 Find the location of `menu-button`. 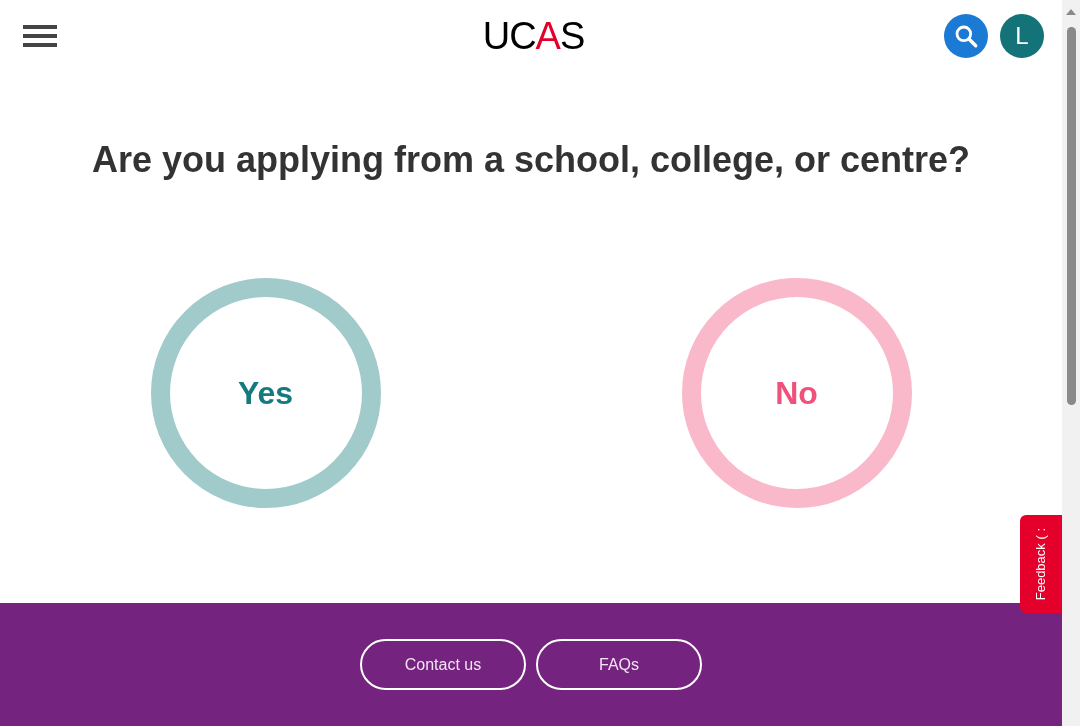

menu-button is located at coordinates (40, 36).